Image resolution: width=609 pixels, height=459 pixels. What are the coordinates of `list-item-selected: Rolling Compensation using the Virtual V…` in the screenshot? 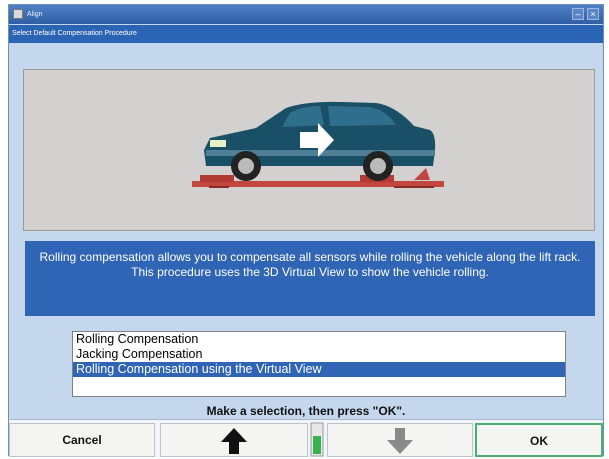 It's located at (319, 369).